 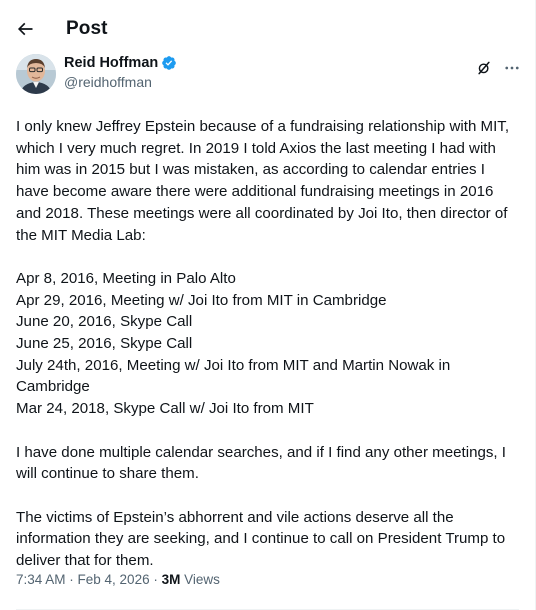 I want to click on post-metadata: 7:34 AM · Feb 4, 2026 · 3M Views, so click(x=118, y=579).